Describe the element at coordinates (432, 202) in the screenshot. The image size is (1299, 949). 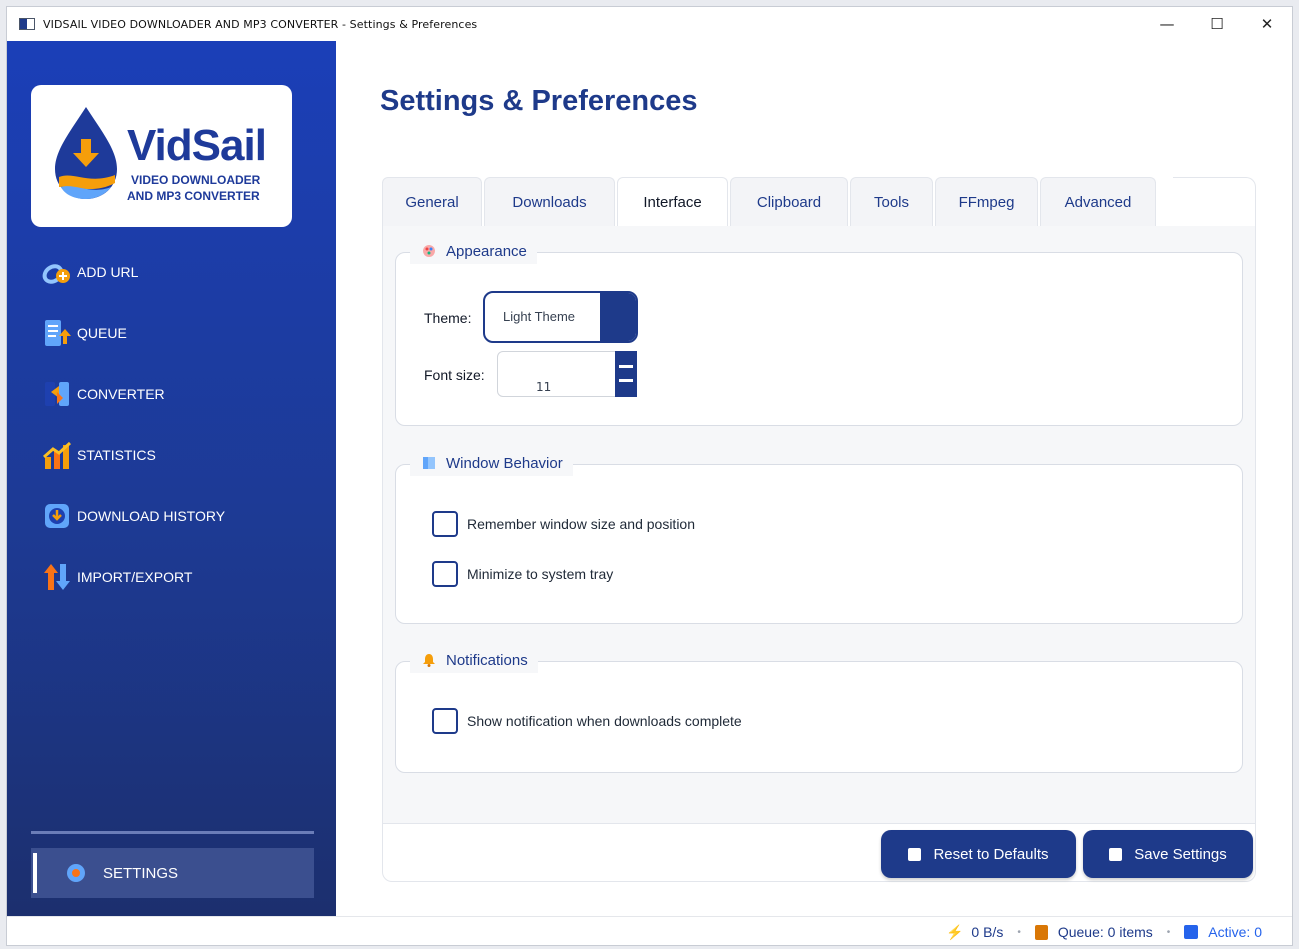
I see `tab-general: General` at that location.